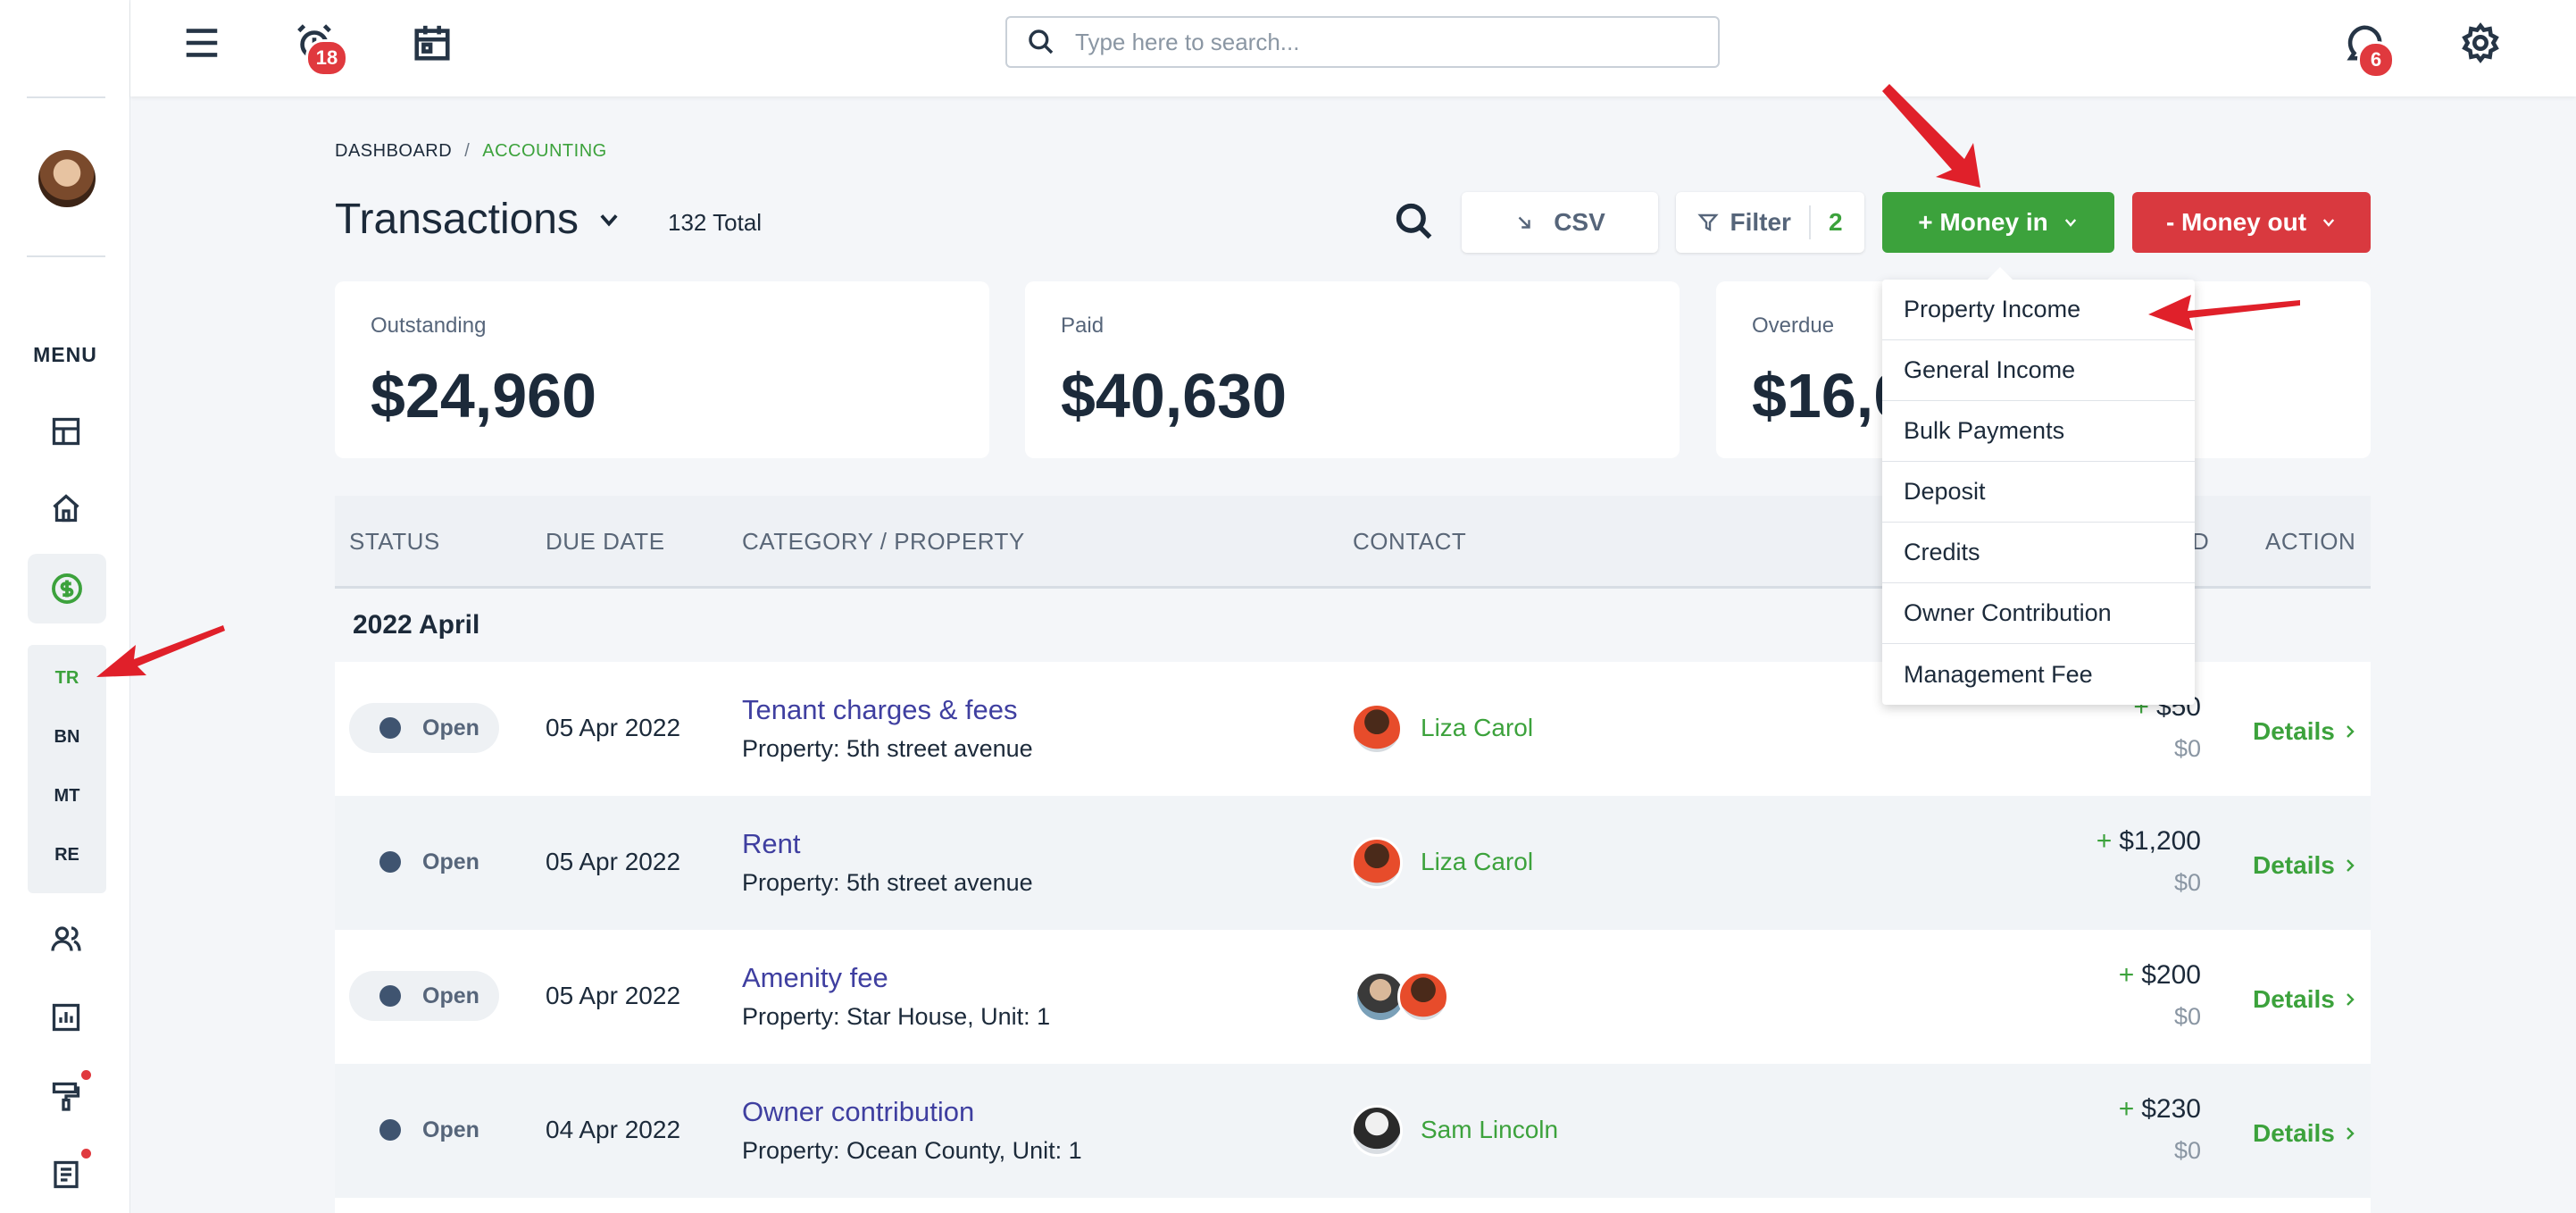 This screenshot has height=1213, width=2576. What do you see at coordinates (2038, 492) in the screenshot?
I see `menu-item-deposit: Deposit` at bounding box center [2038, 492].